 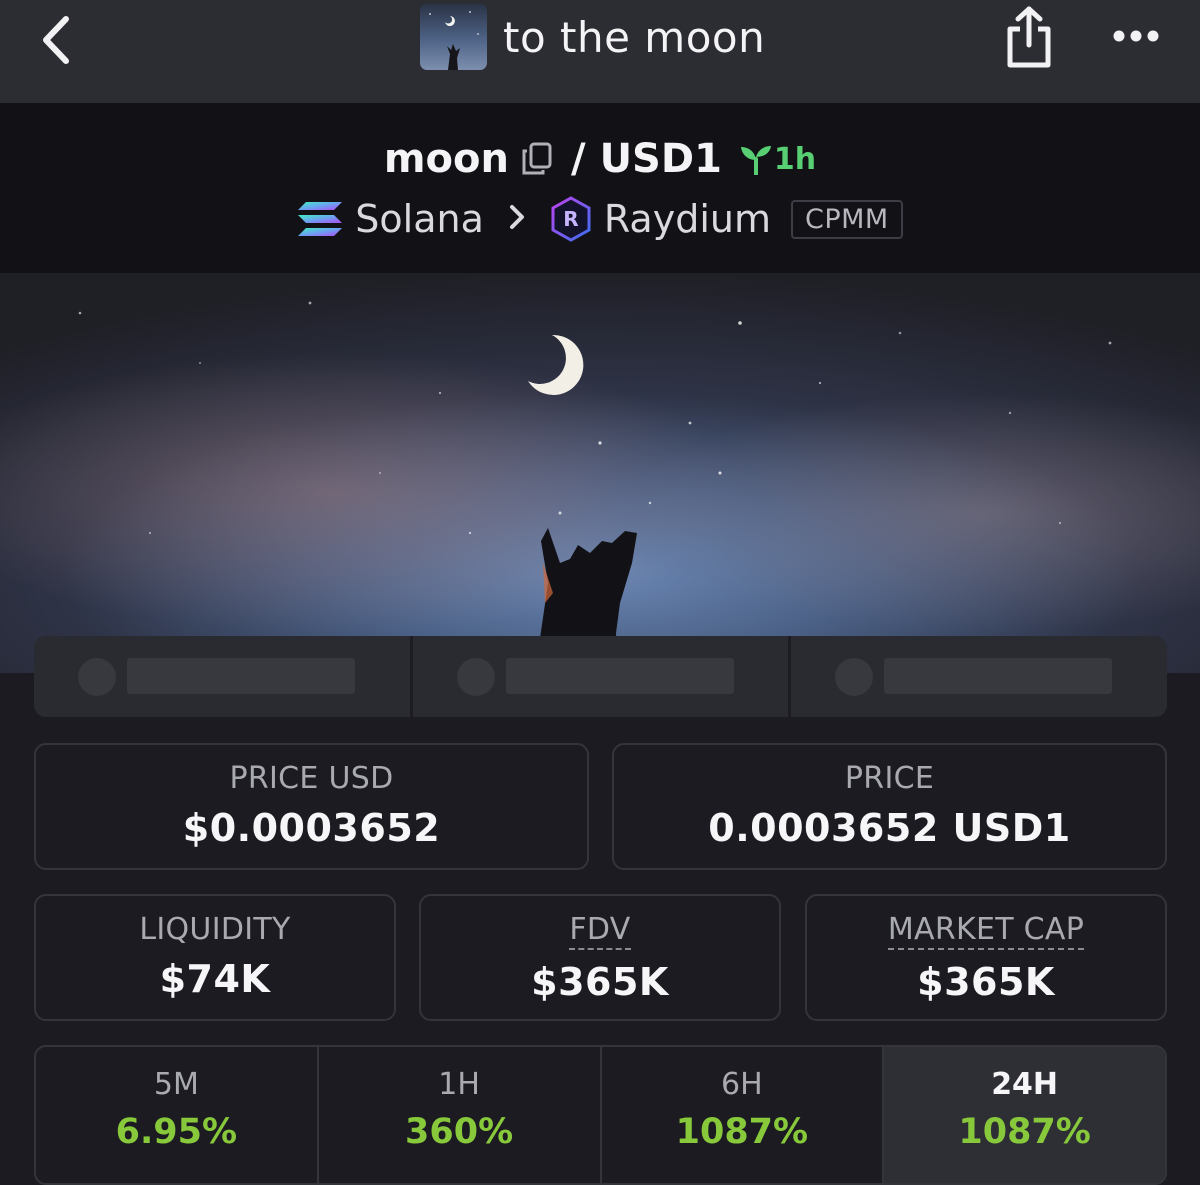 I want to click on share-icon, so click(x=1029, y=37).